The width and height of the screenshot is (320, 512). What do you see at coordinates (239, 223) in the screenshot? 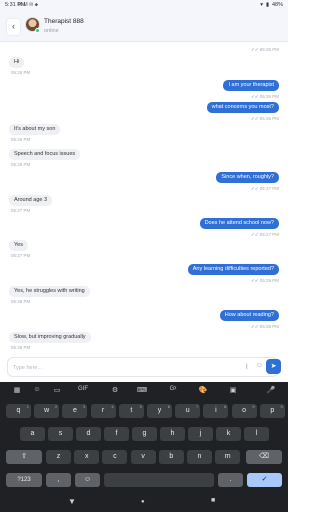
I see `message-bubble-outgoing: Does he attend school now?` at bounding box center [239, 223].